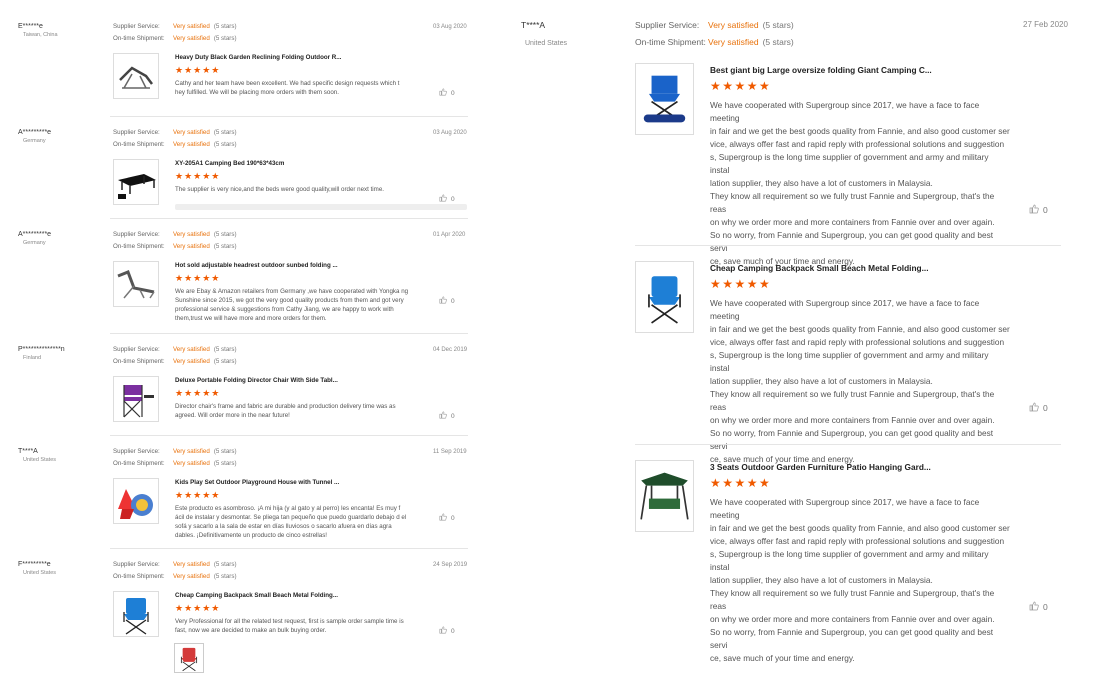 The height and width of the screenshot is (682, 1103). I want to click on product-title: XY-205A1 Camping Bed 190*63*43cm, so click(229, 163).